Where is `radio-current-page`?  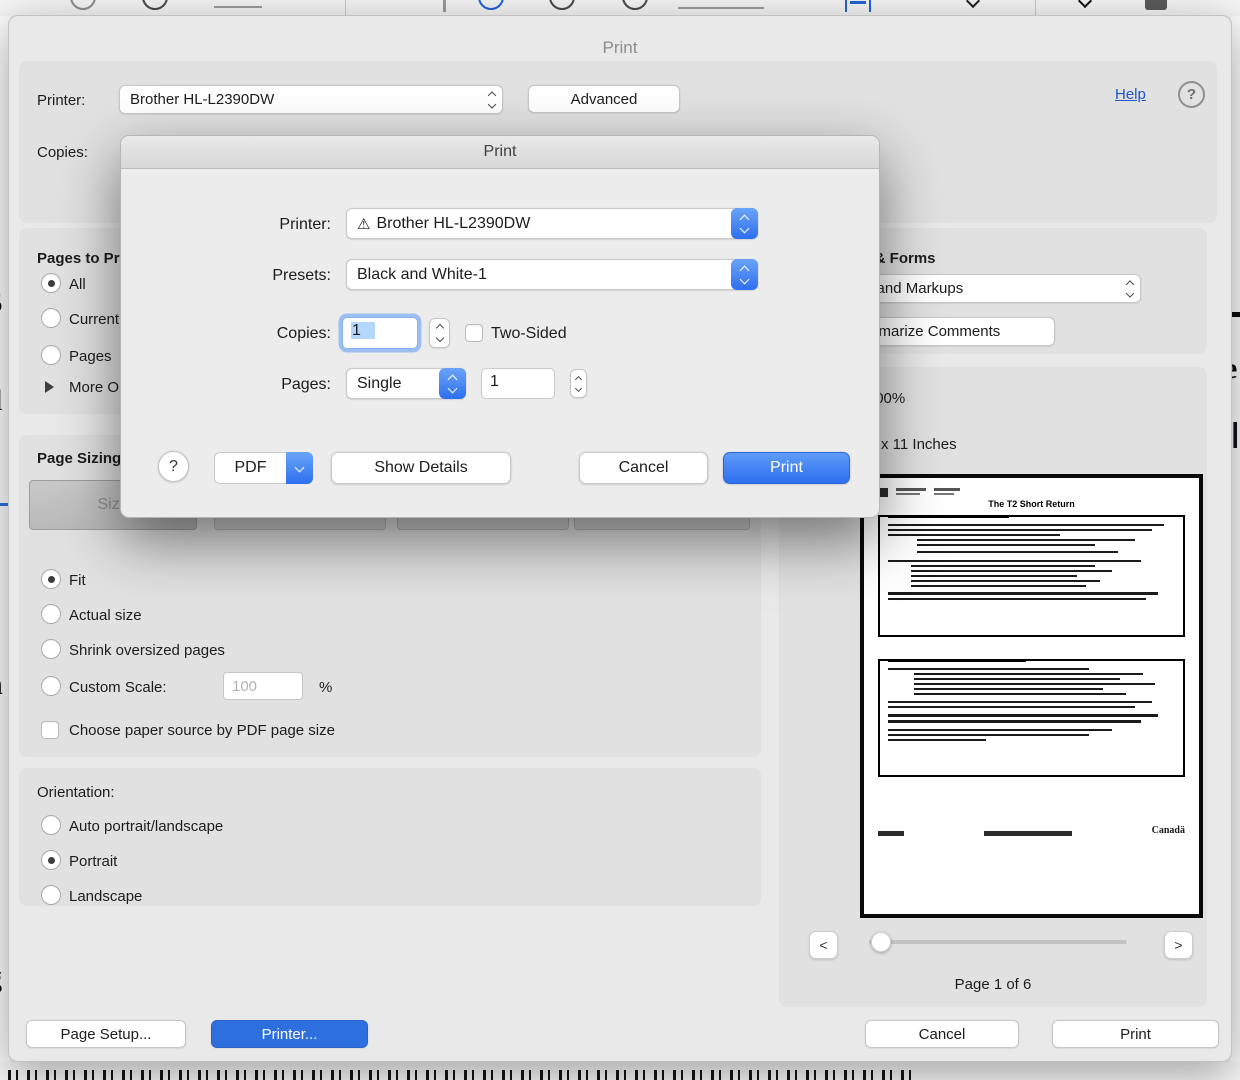
radio-current-page is located at coordinates (51, 318).